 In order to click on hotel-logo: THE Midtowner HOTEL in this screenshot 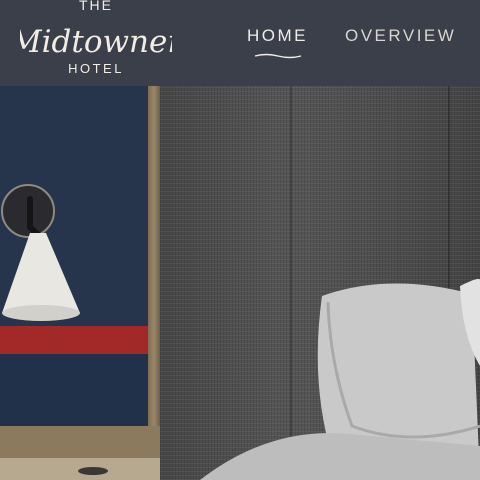, I will do `click(96, 40)`.